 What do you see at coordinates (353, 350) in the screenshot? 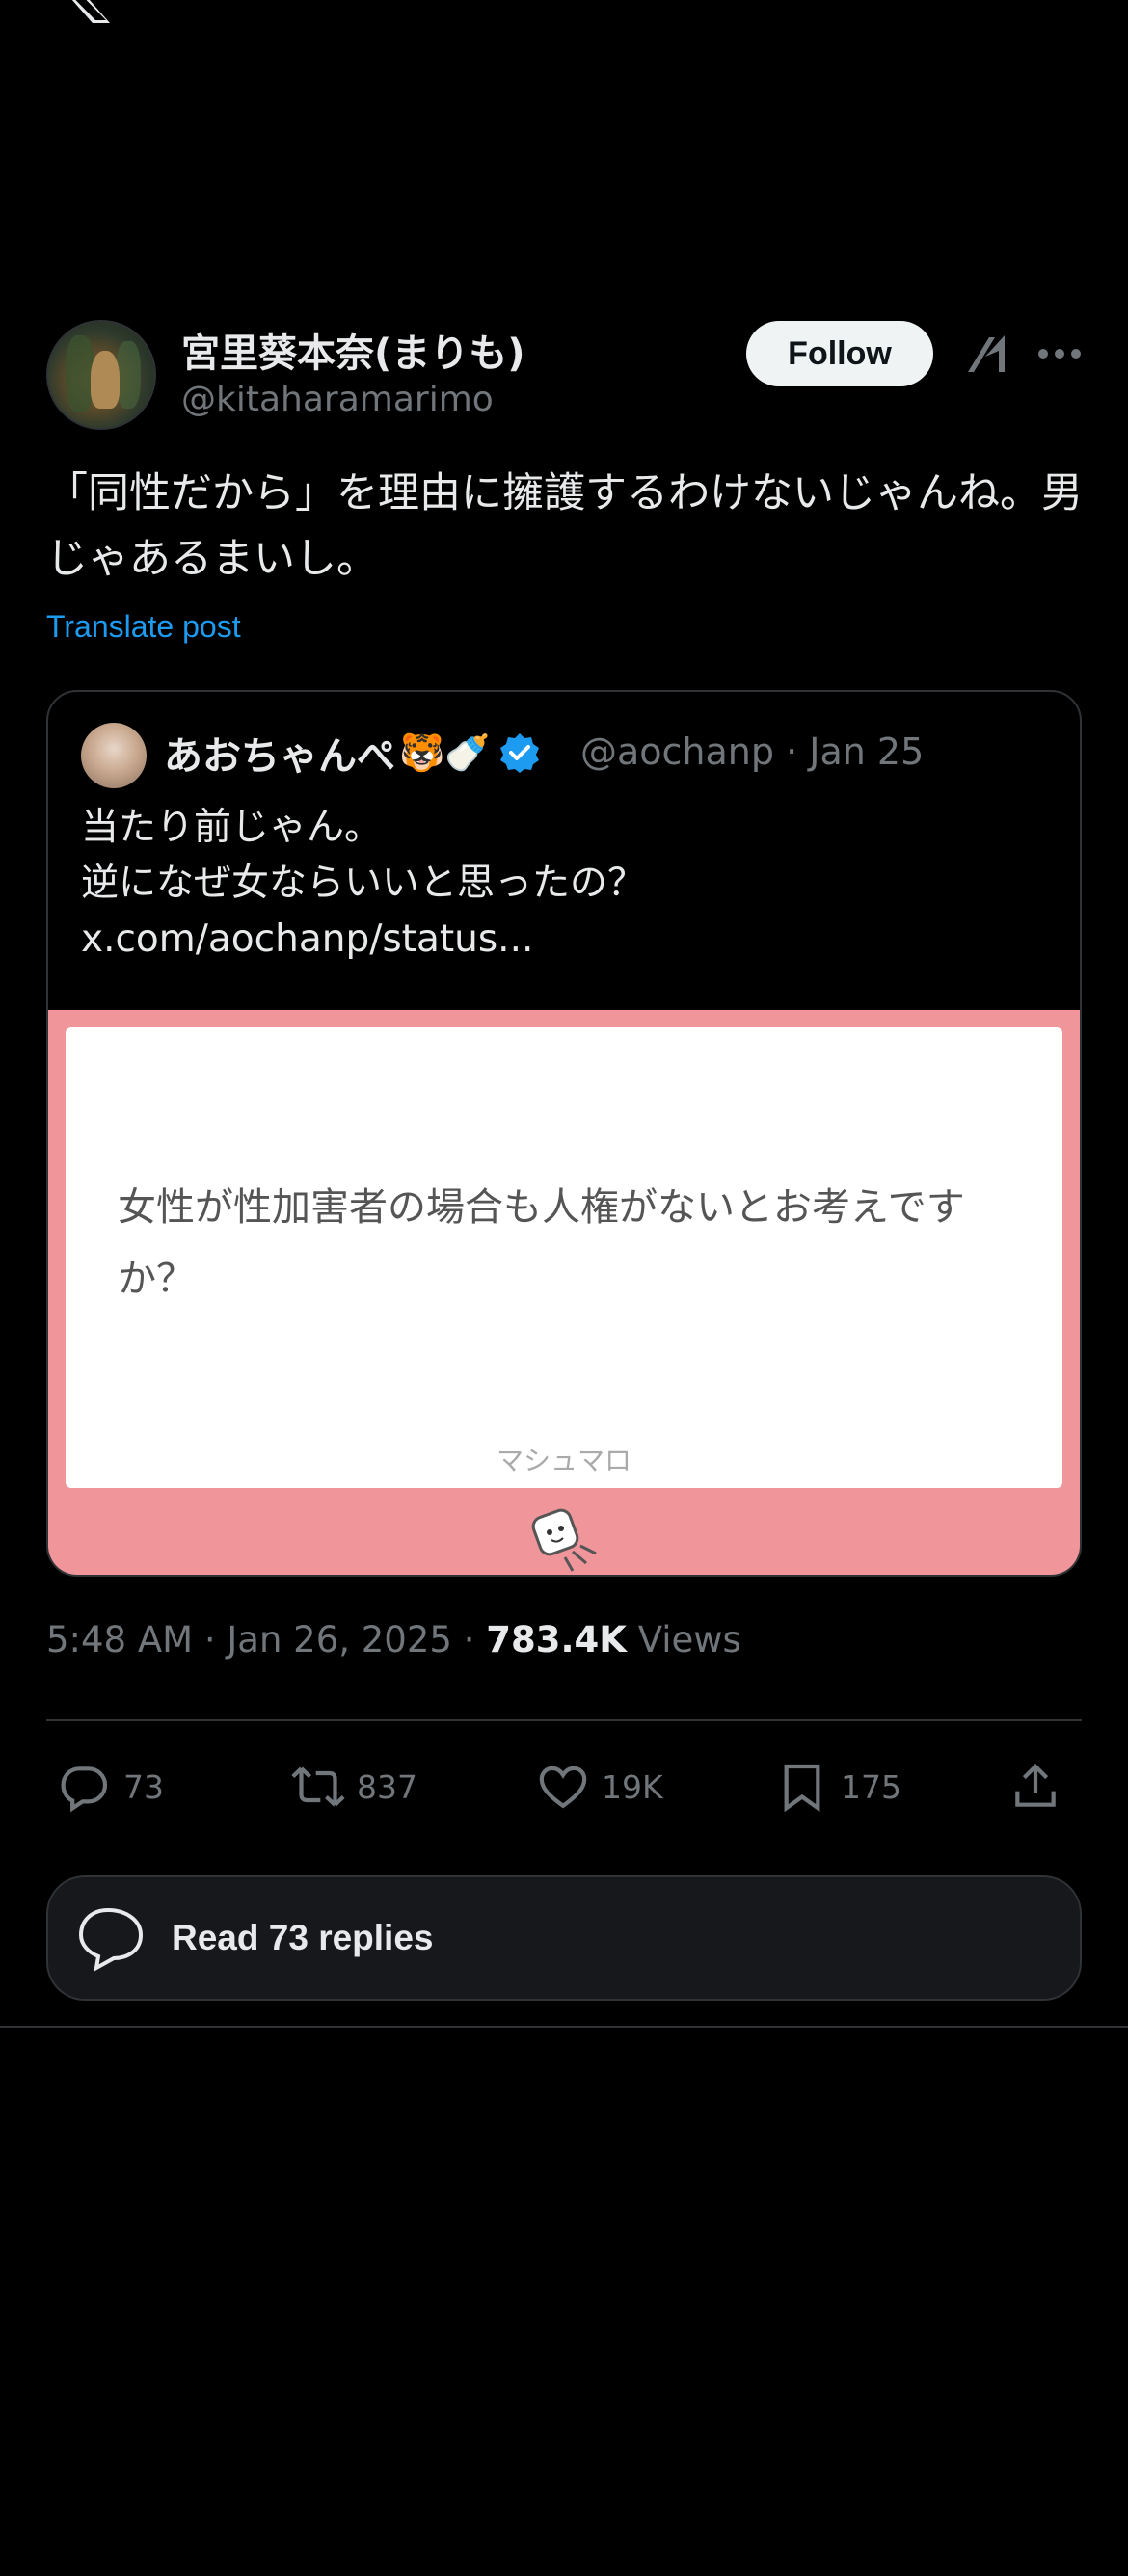
I see `author-display-name: 宮里葵本奈(まりも)` at bounding box center [353, 350].